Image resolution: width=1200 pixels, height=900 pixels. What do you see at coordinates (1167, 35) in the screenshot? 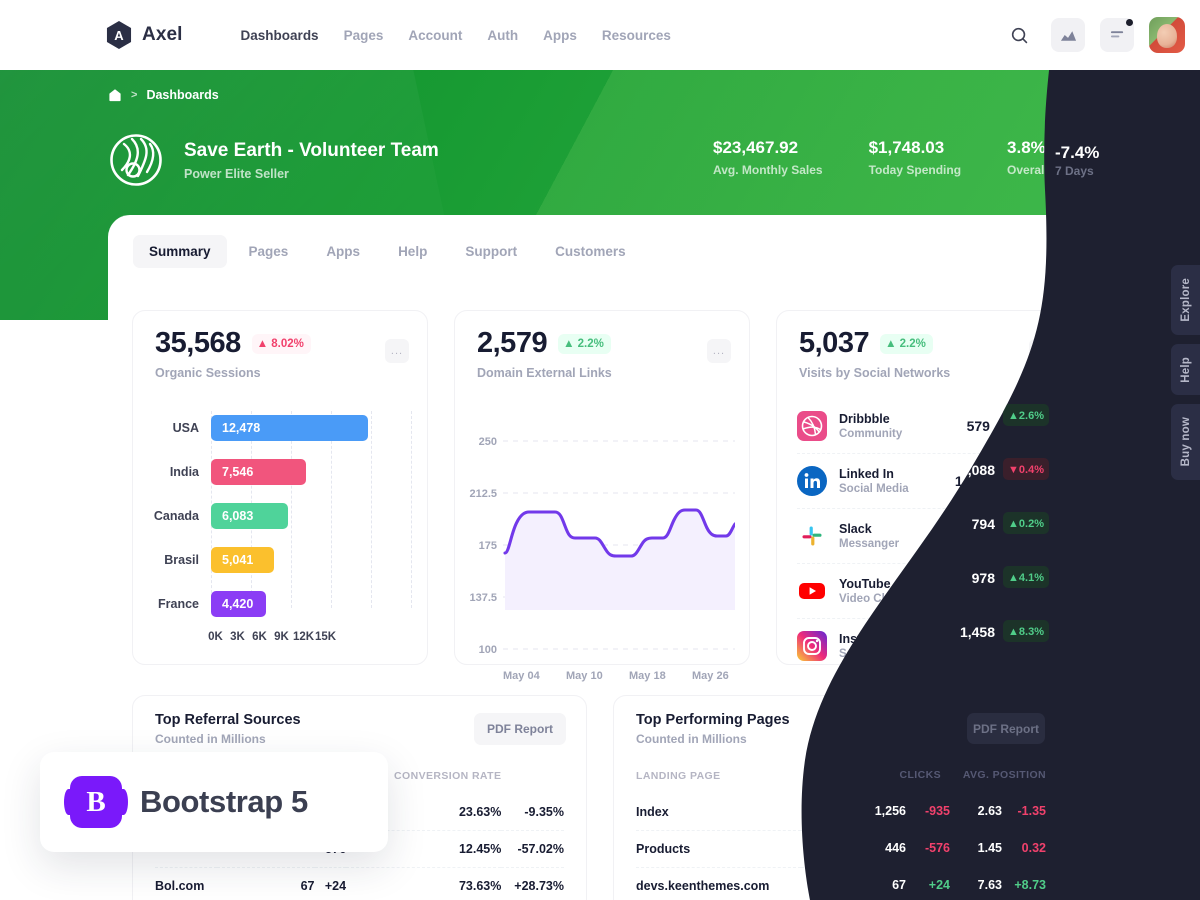
I see `avatar` at bounding box center [1167, 35].